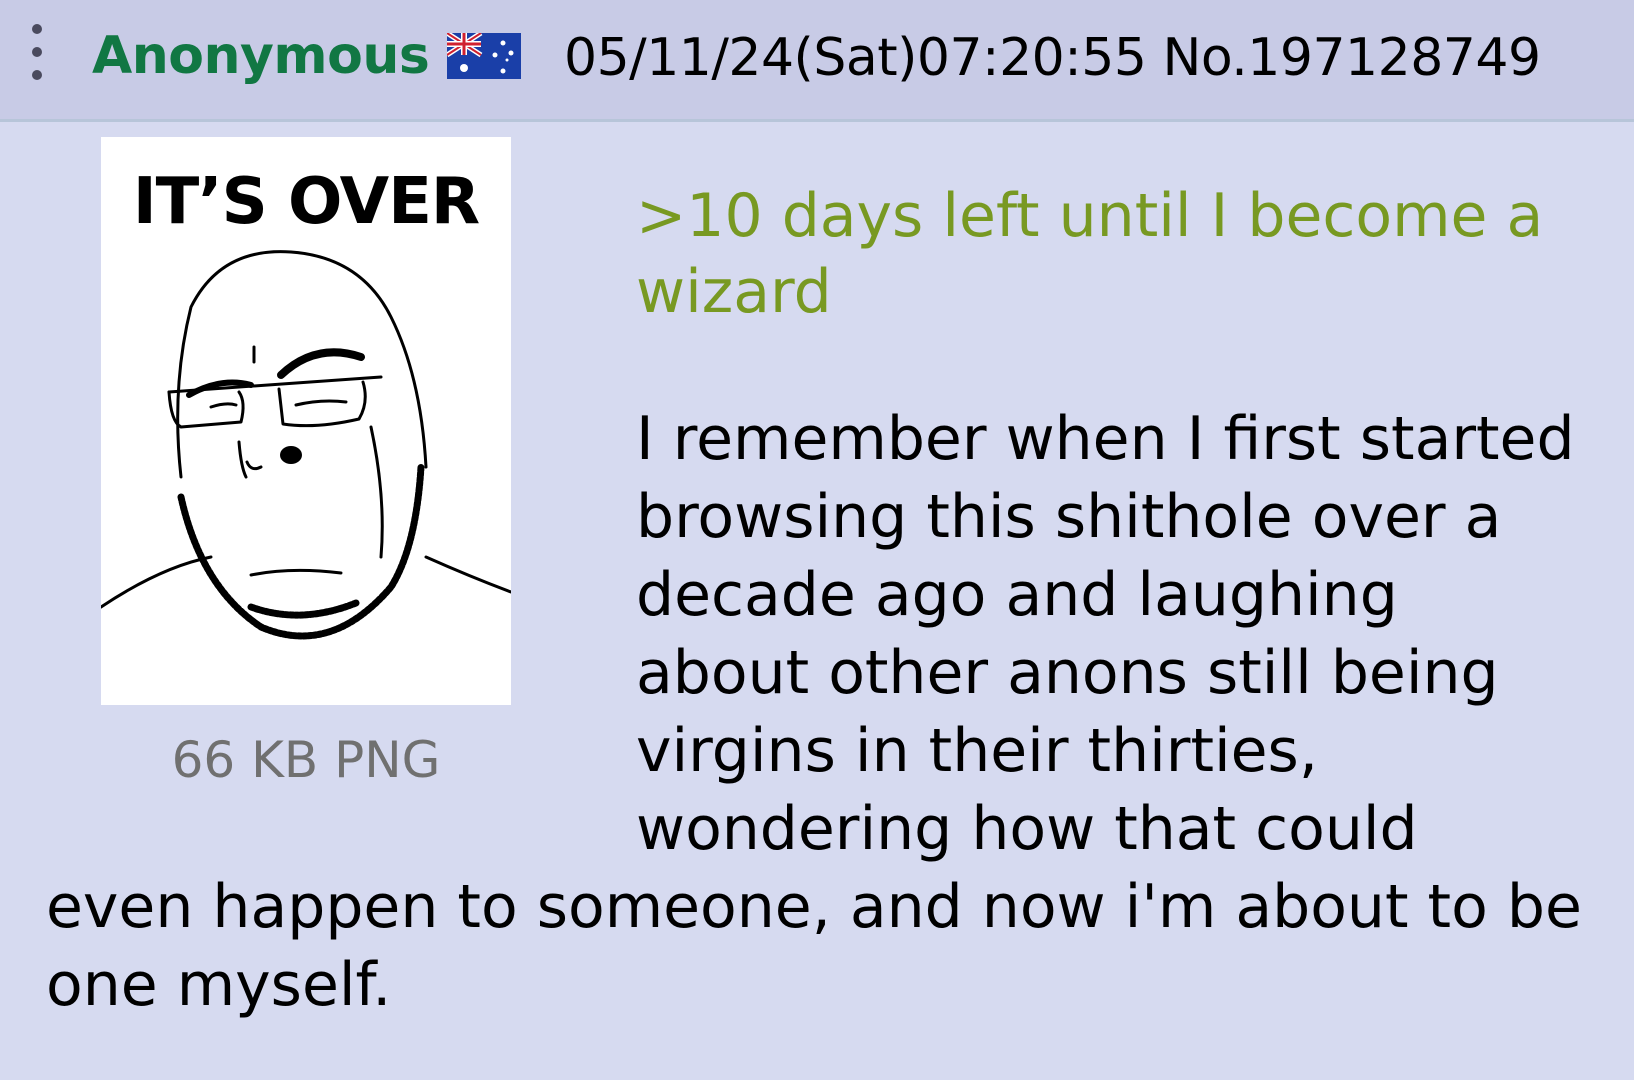 The height and width of the screenshot is (1080, 1634). What do you see at coordinates (1351, 58) in the screenshot?
I see `post-number: No.197128749` at bounding box center [1351, 58].